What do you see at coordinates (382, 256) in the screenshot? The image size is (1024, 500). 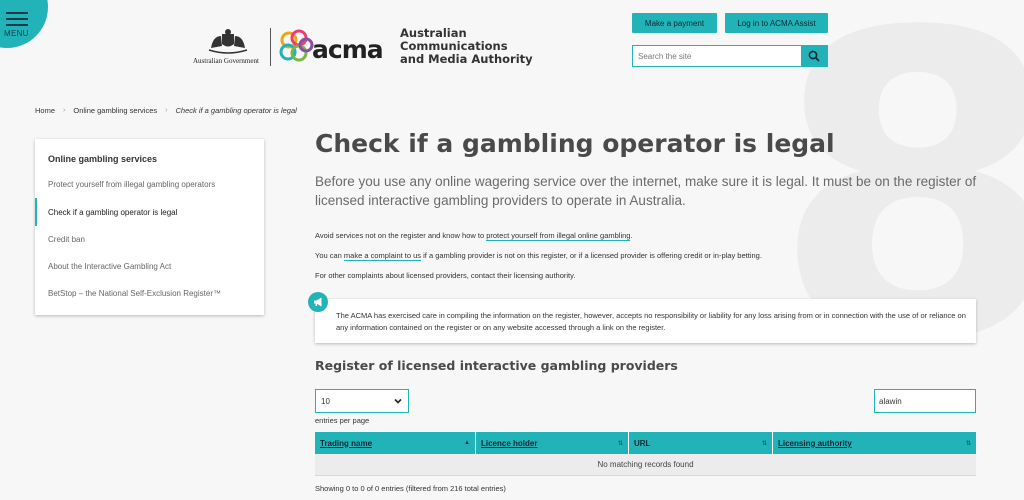 I see `make-complaint-link: make a complaint to us` at bounding box center [382, 256].